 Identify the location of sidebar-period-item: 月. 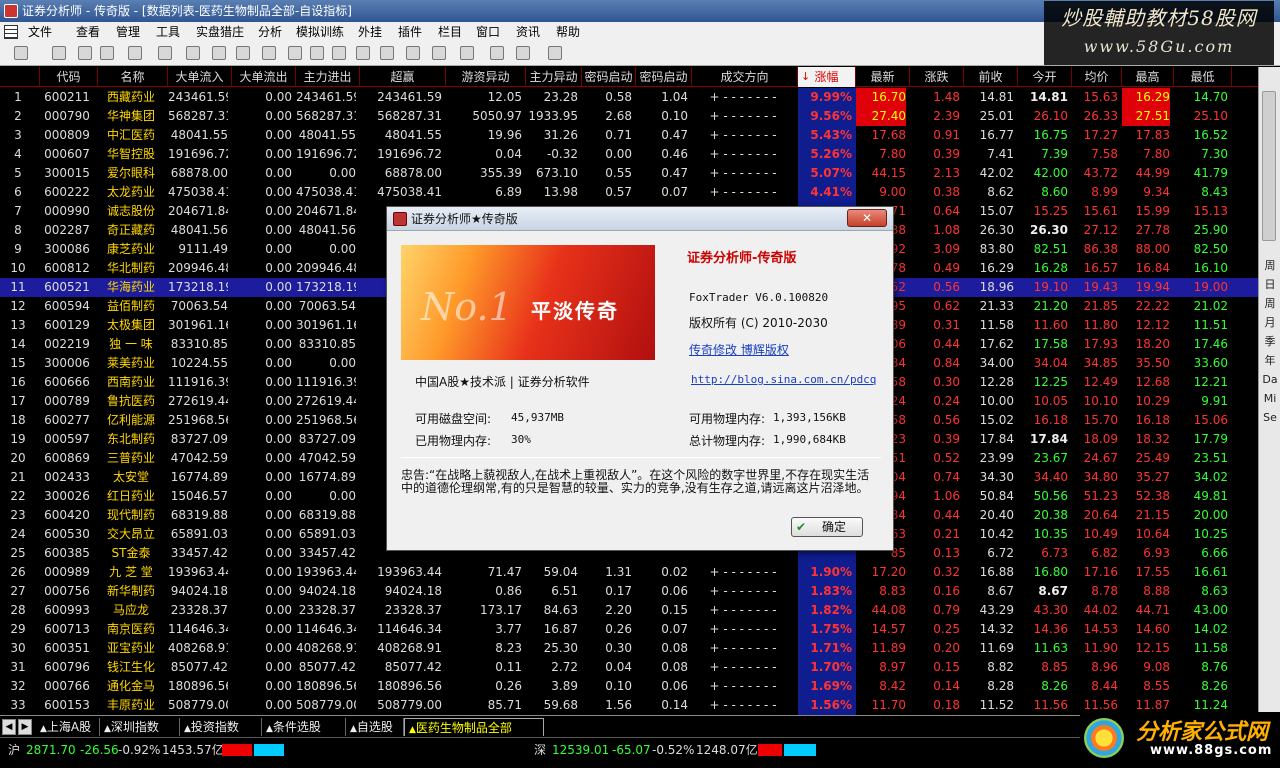
(1269, 323).